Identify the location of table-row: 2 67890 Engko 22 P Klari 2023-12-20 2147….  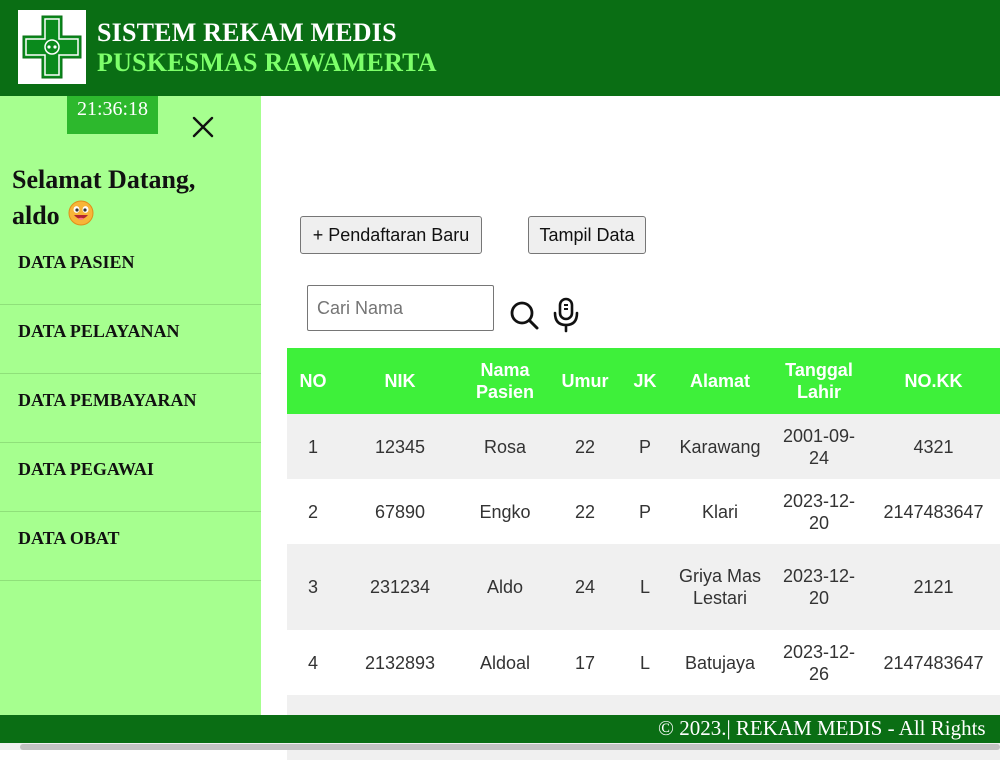
(643, 511).